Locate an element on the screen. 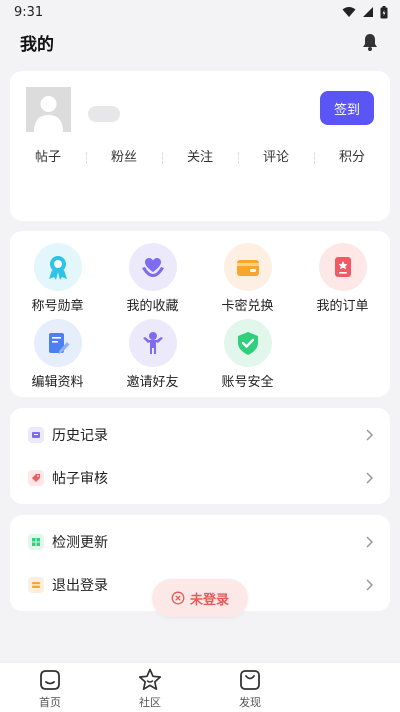 The height and width of the screenshot is (712, 400). tab-discover: 发现 is located at coordinates (250, 687).